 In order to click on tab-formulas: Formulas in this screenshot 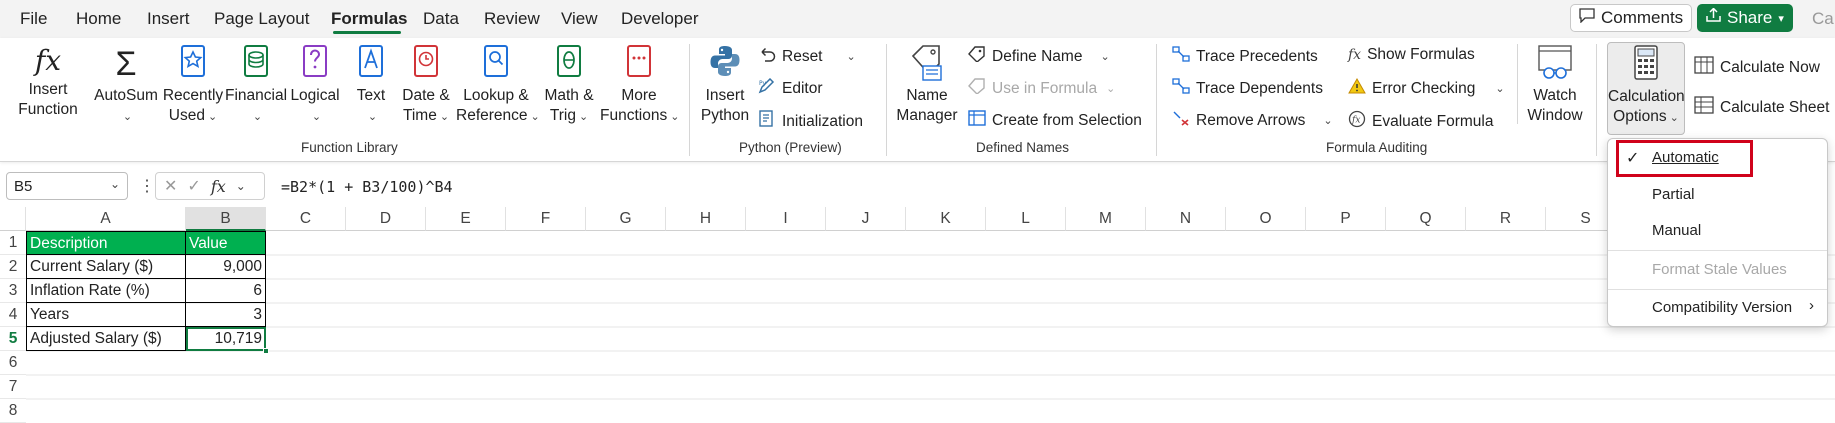, I will do `click(369, 19)`.